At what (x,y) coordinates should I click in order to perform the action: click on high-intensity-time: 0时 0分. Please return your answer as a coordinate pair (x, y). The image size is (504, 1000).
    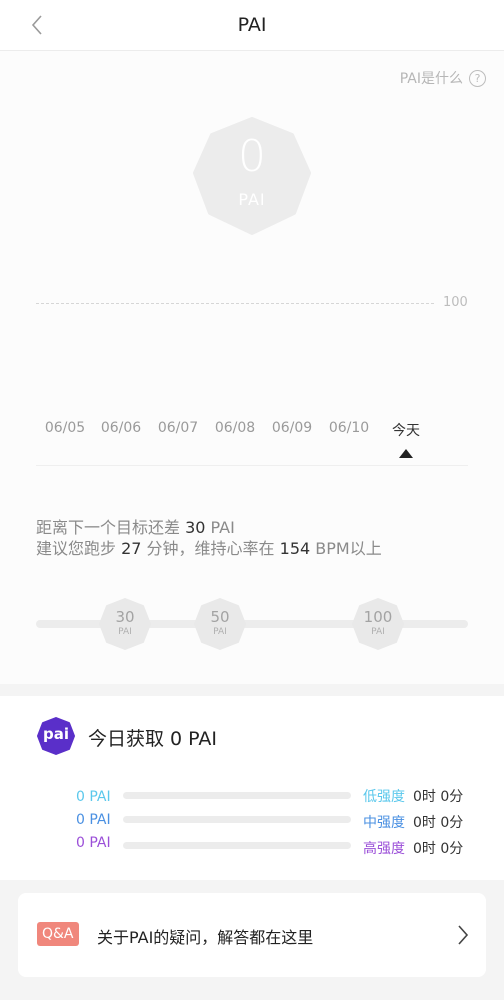
    Looking at the image, I should click on (438, 849).